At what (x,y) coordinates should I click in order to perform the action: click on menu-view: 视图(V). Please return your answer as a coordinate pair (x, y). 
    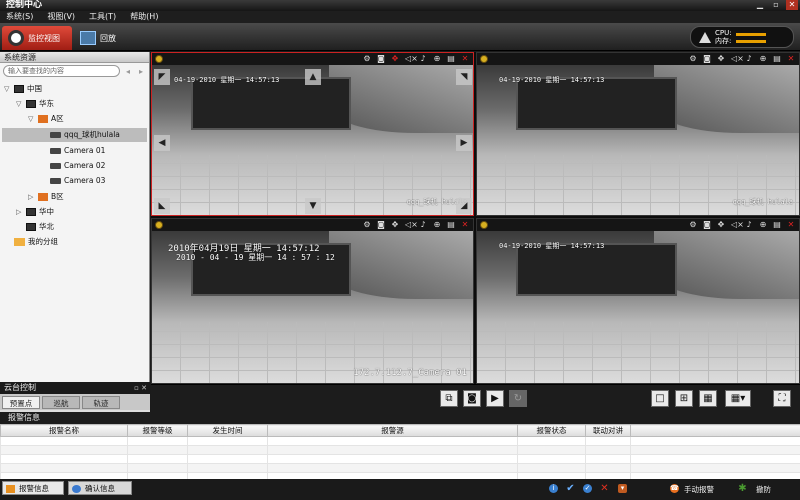
    Looking at the image, I should click on (61, 17).